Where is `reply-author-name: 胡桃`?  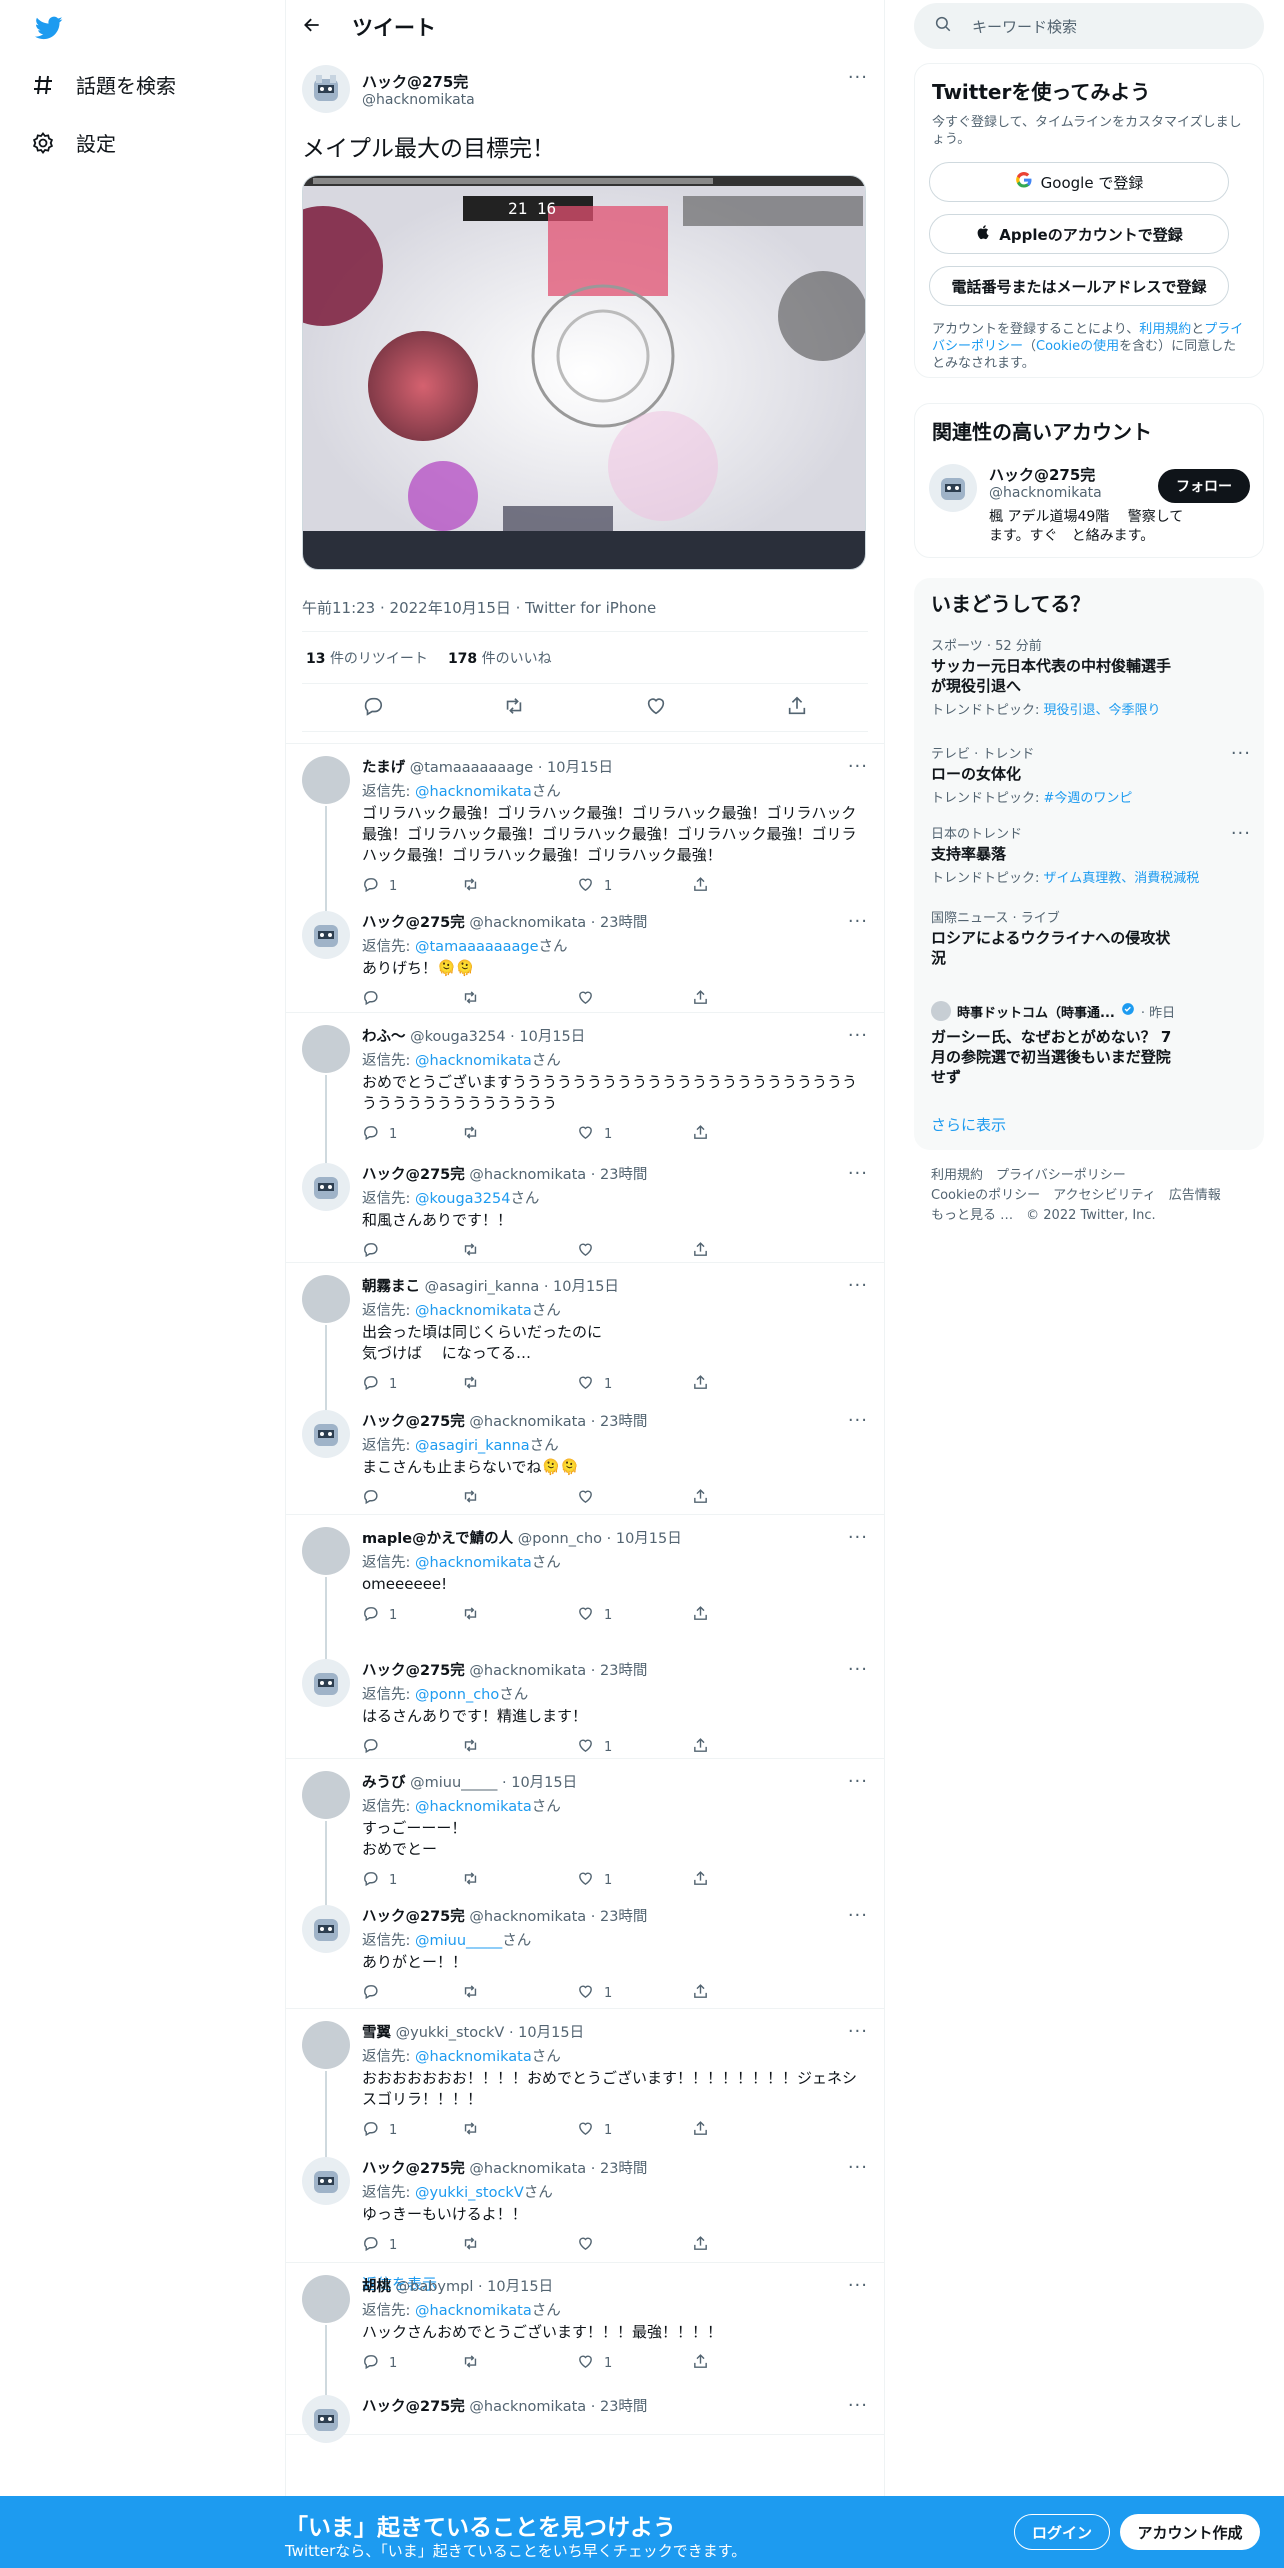 reply-author-name: 胡桃 is located at coordinates (376, 2287).